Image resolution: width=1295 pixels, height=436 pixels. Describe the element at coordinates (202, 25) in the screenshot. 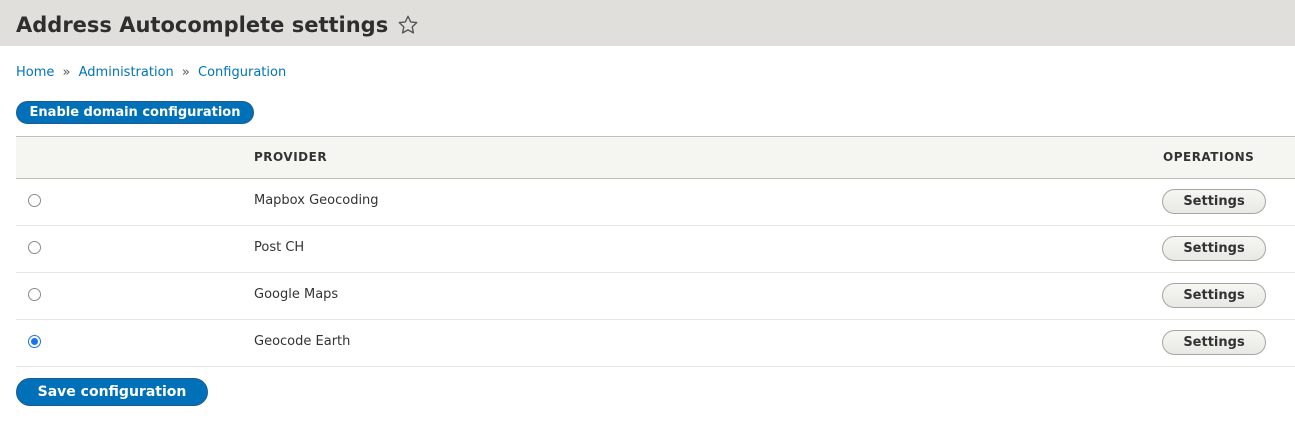

I see `page-title: Address Autocomplete settings` at that location.